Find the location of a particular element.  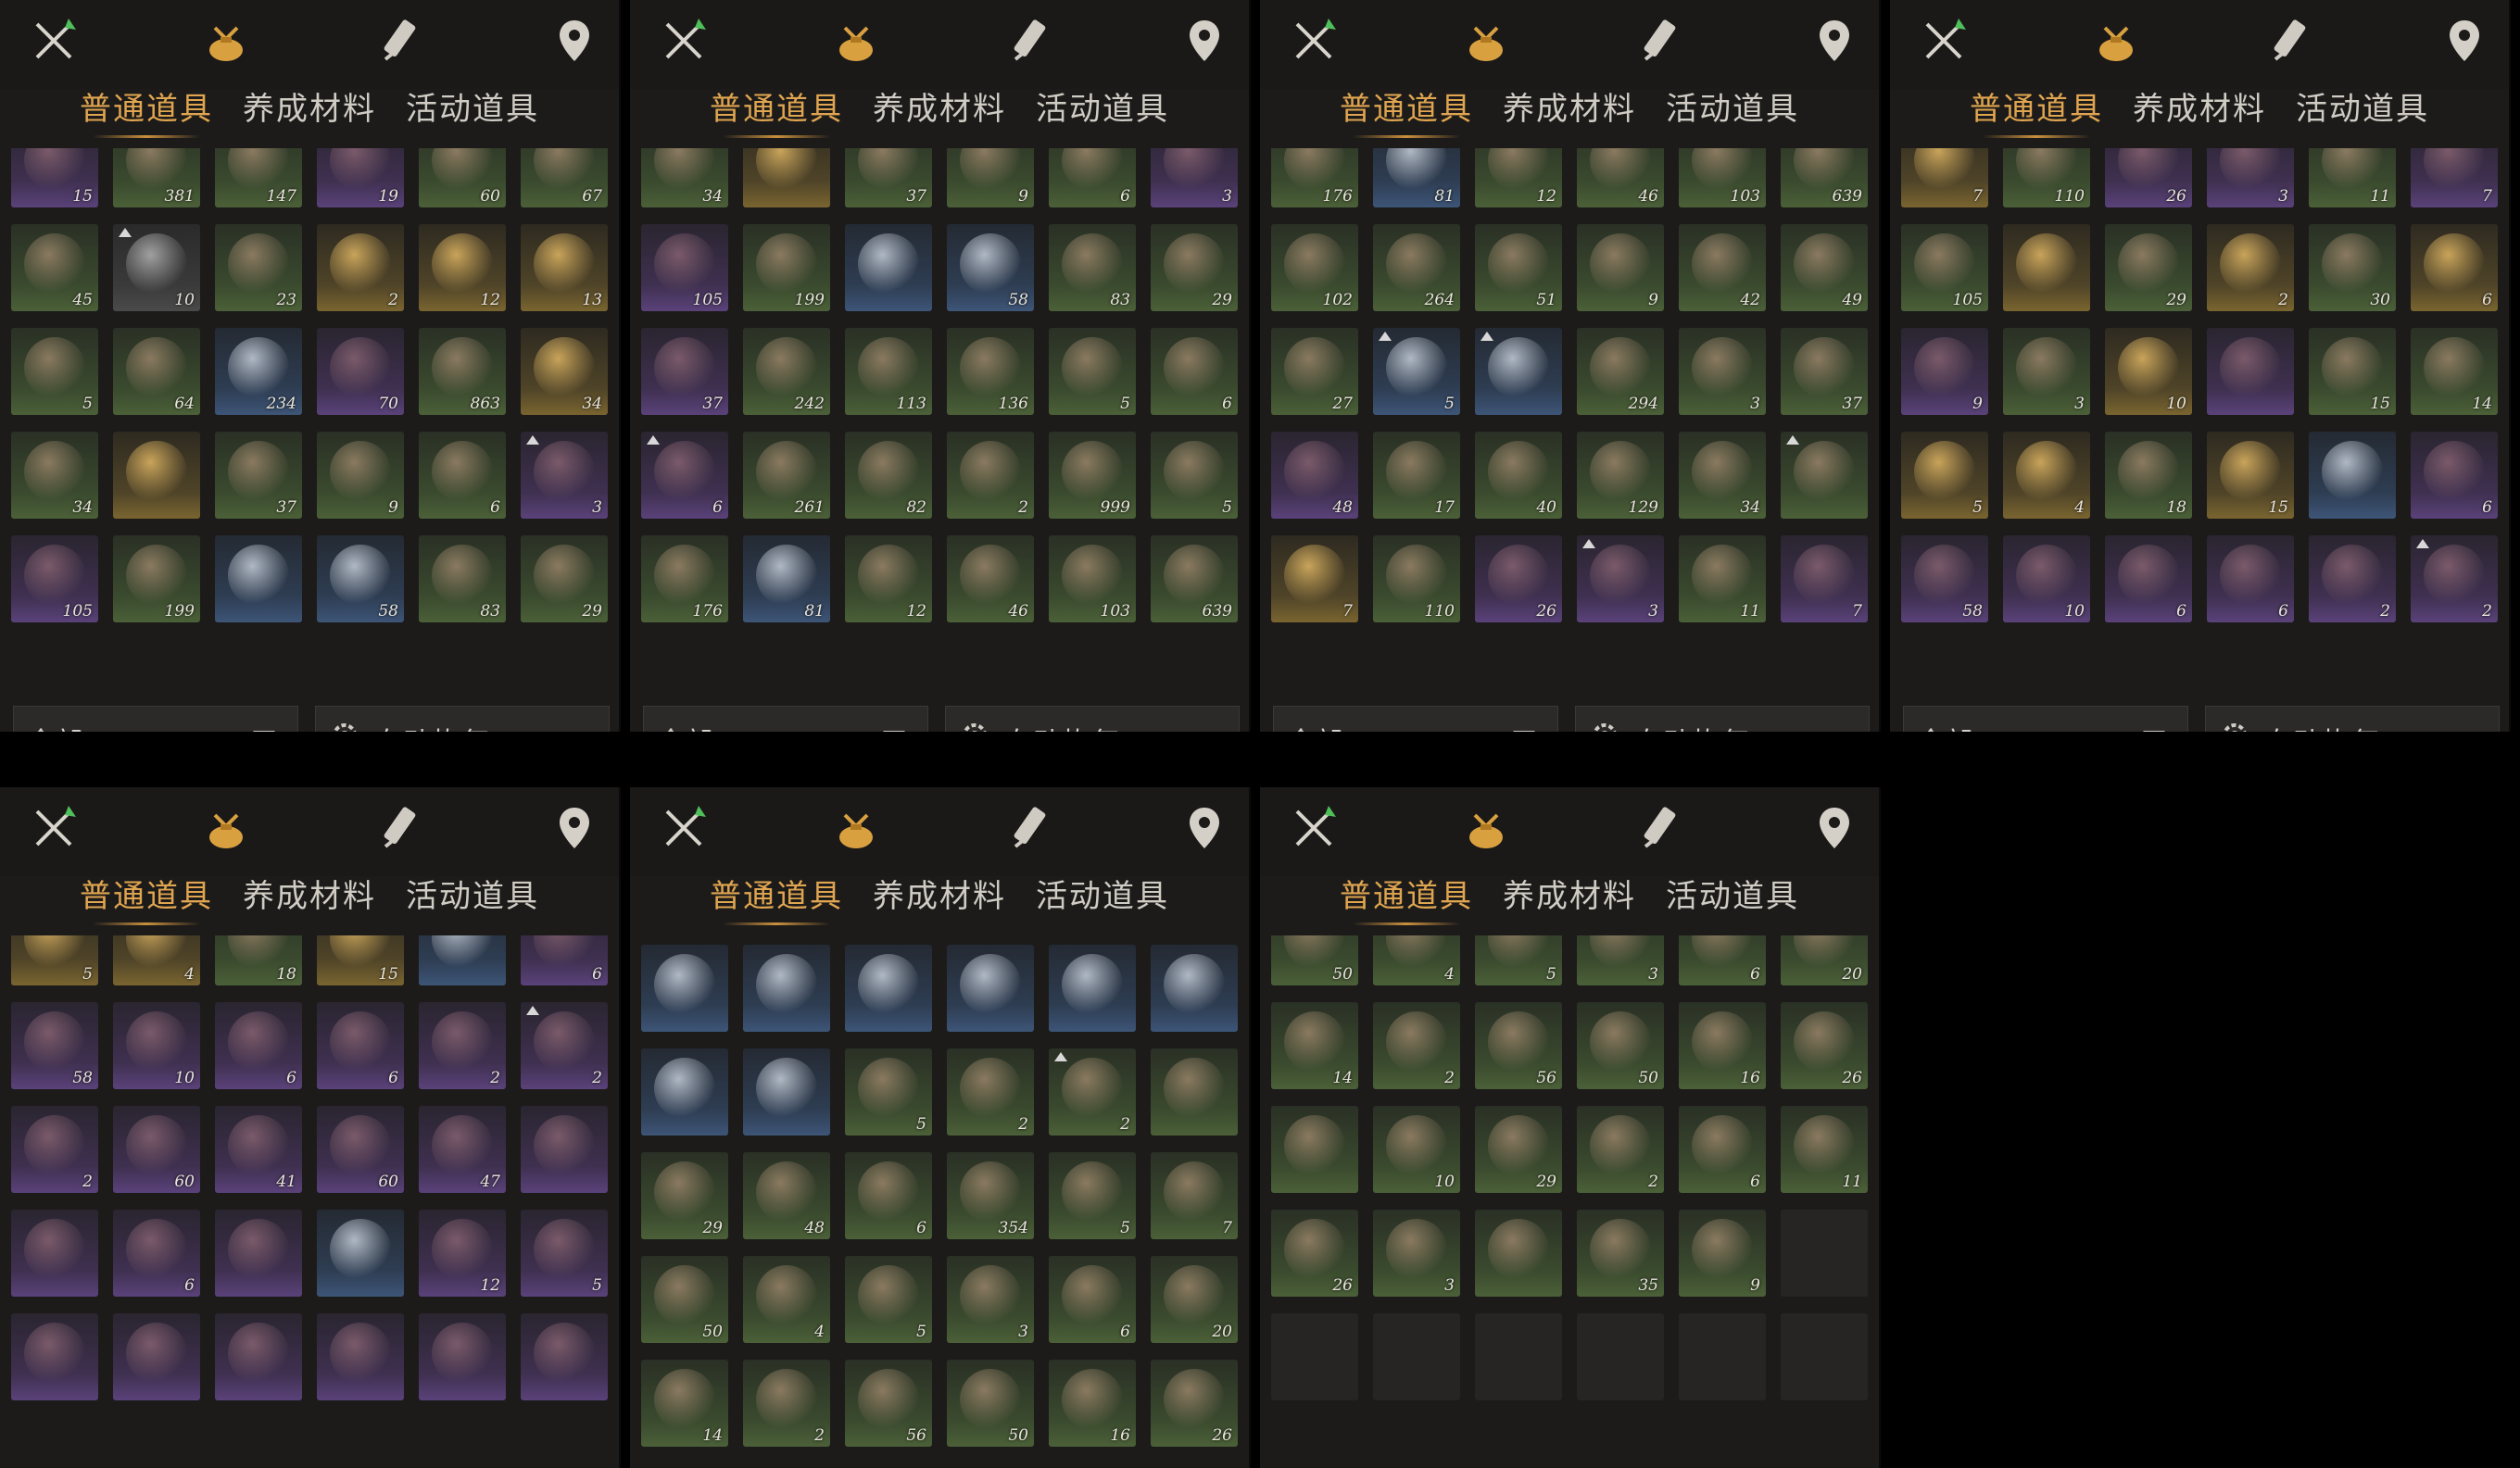

item-slot: 639 is located at coordinates (1194, 578).